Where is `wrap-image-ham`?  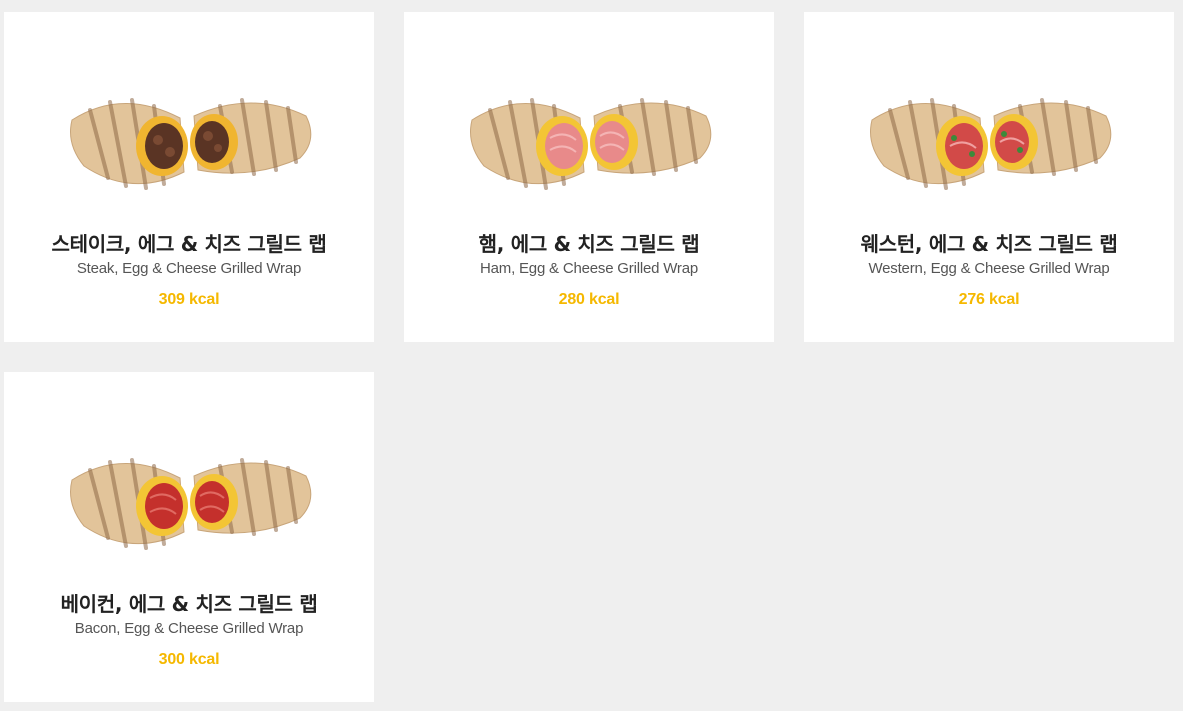
wrap-image-ham is located at coordinates (589, 136).